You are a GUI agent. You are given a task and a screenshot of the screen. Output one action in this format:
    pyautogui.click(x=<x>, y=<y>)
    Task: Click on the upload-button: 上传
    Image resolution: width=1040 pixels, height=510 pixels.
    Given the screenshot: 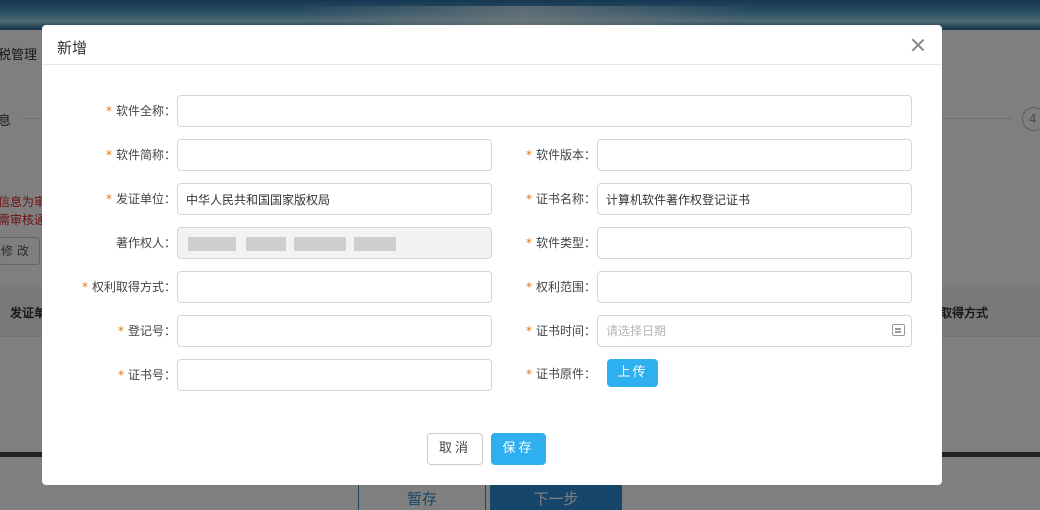 What is the action you would take?
    pyautogui.click(x=632, y=373)
    